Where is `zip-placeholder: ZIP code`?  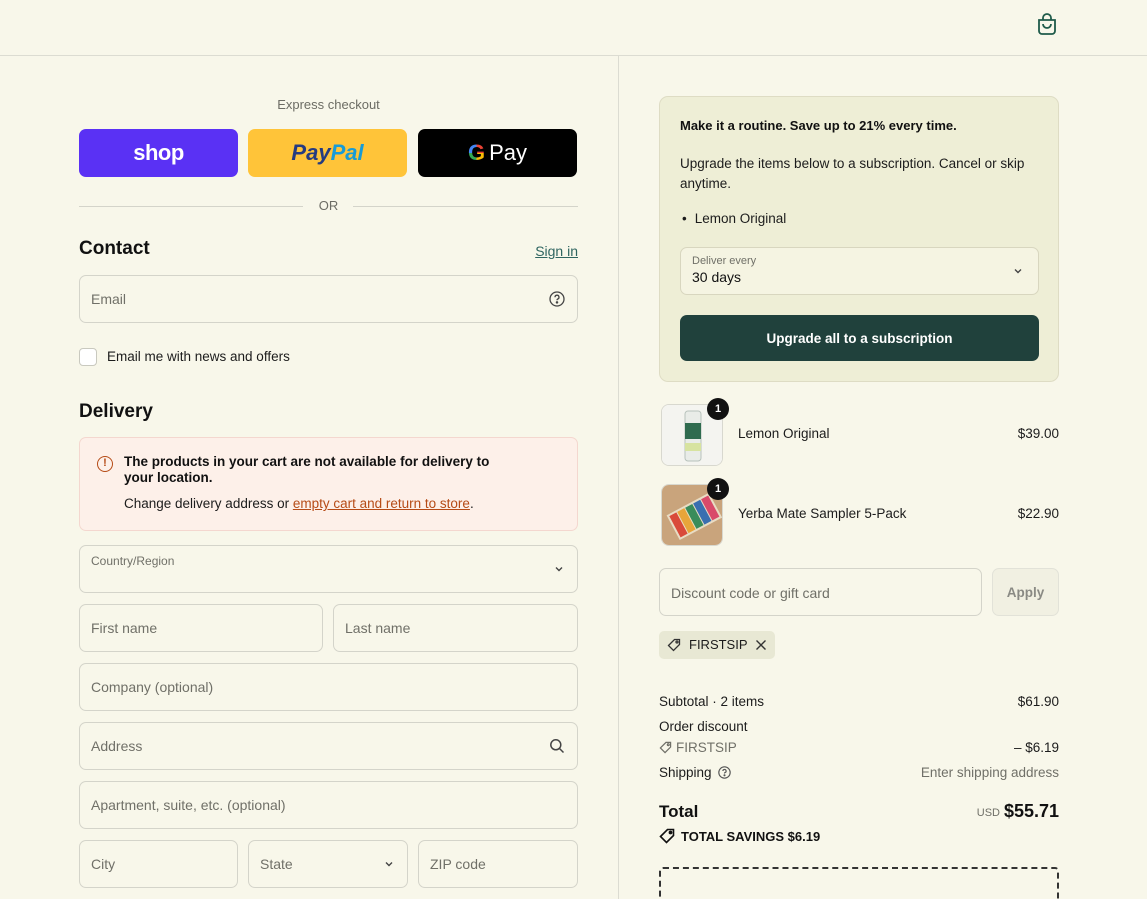
zip-placeholder: ZIP code is located at coordinates (458, 864).